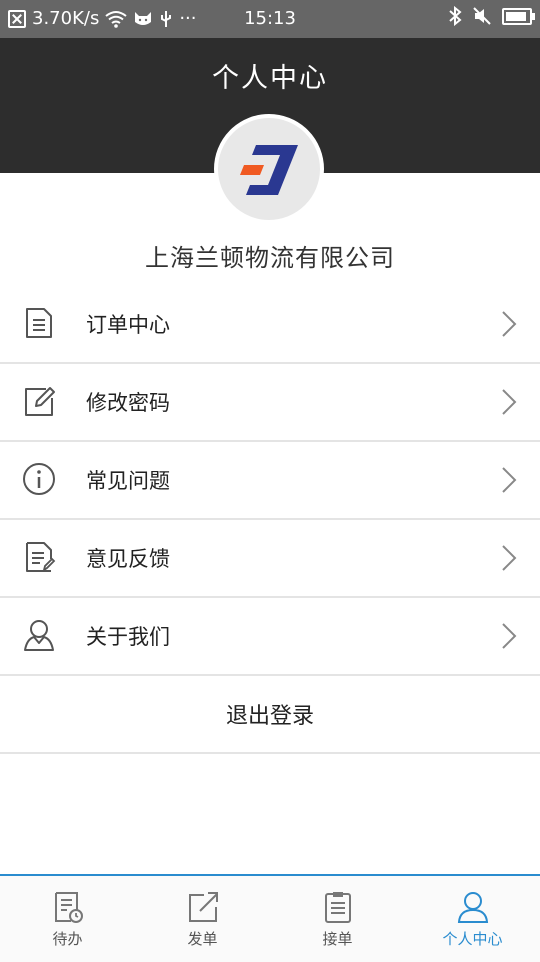 This screenshot has height=962, width=540. I want to click on page-title: 个人中心, so click(270, 78).